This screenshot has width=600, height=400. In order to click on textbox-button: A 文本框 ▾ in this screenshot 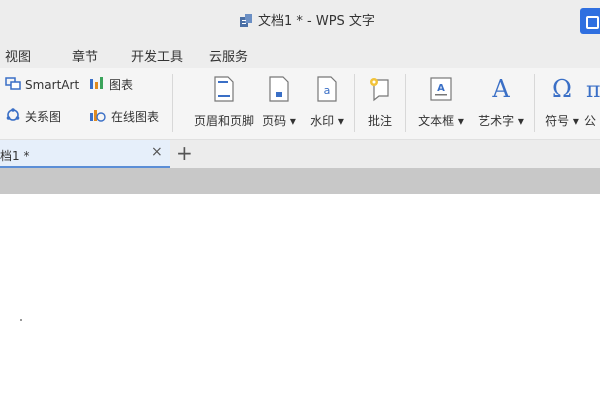, I will do `click(441, 101)`.